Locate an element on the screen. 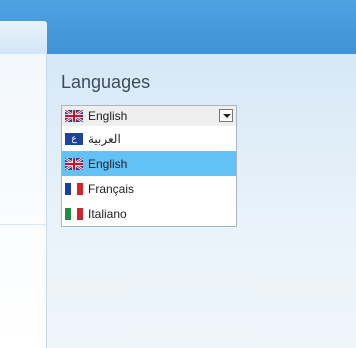 The image size is (356, 348). language-option-label: Français is located at coordinates (111, 188).